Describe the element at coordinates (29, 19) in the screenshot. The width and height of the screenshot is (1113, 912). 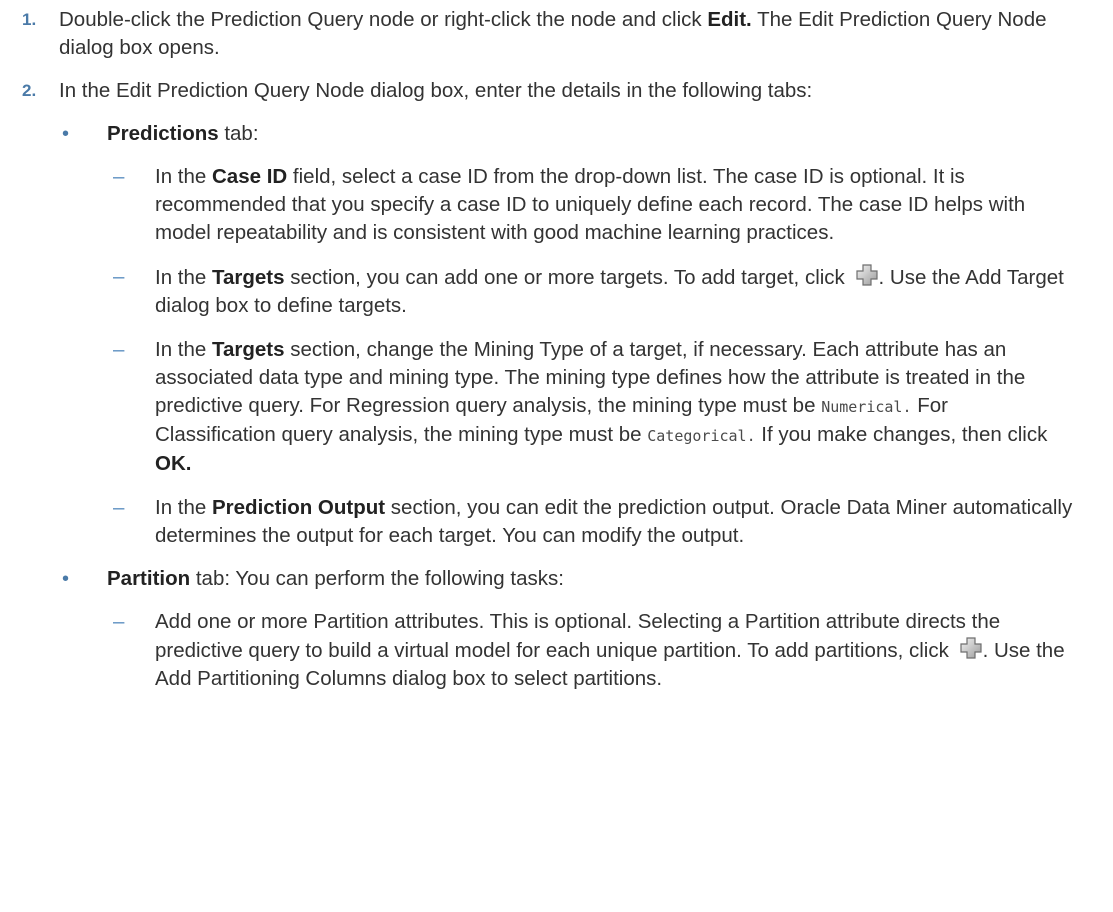
I see `step-number: 1.` at that location.